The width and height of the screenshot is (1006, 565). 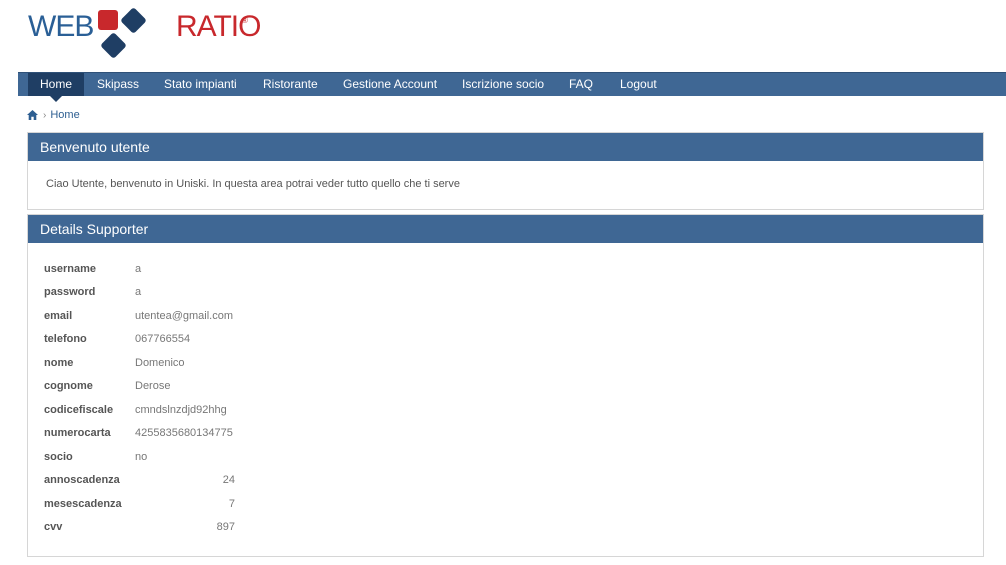 I want to click on detail-label: mesescadenza, so click(x=83, y=503).